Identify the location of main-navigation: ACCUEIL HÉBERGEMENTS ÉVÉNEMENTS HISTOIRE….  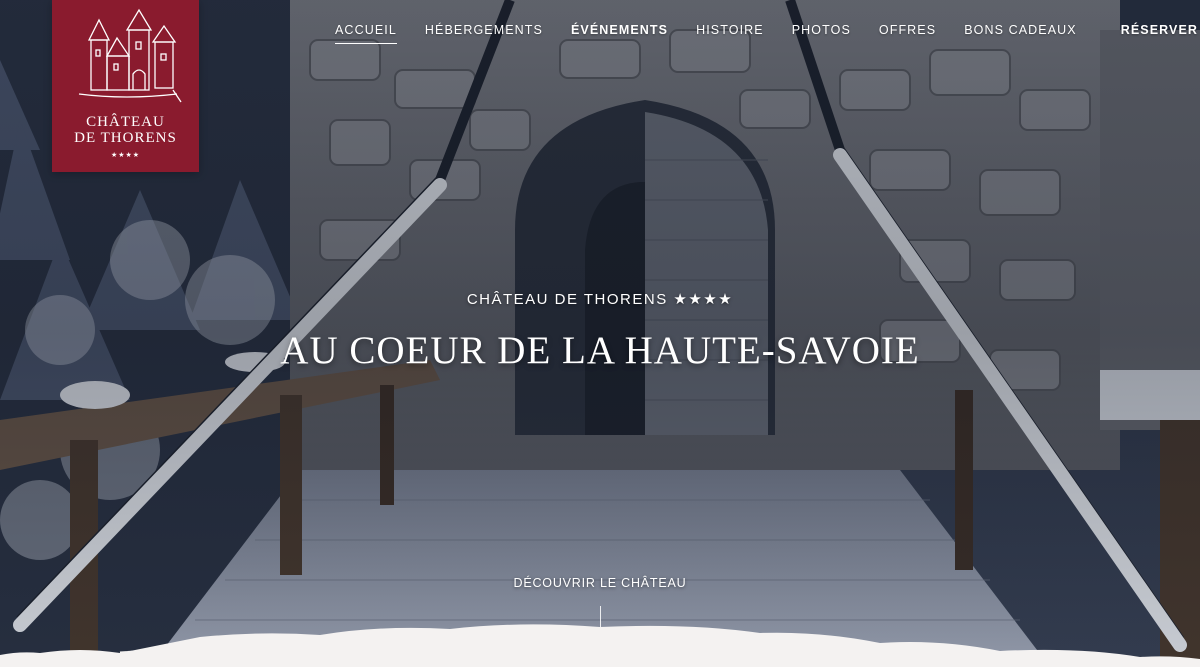
(766, 32).